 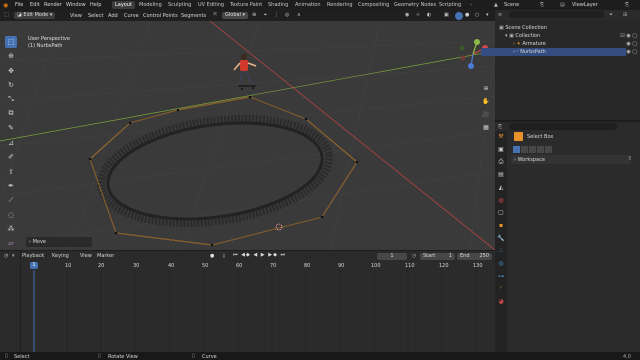 What do you see at coordinates (625, 15) in the screenshot?
I see `new-collection-icon: ⊞` at bounding box center [625, 15].